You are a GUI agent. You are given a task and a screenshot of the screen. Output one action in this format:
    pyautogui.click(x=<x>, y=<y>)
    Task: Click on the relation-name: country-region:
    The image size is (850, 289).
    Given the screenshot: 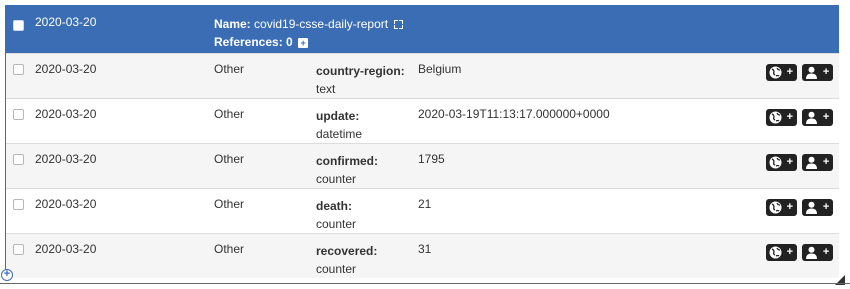 What is the action you would take?
    pyautogui.click(x=360, y=71)
    